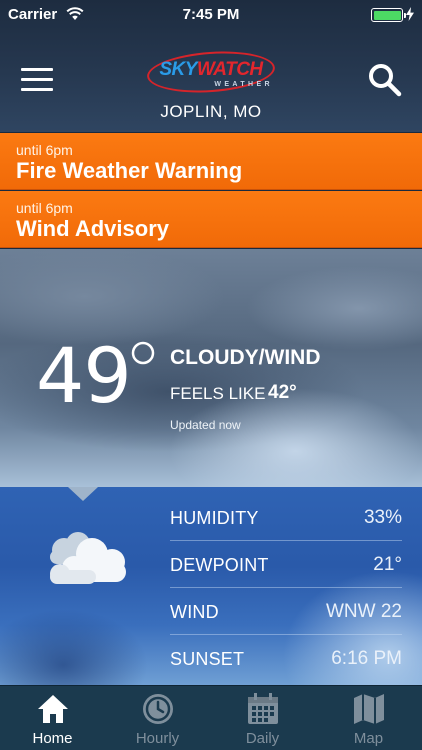  What do you see at coordinates (88, 558) in the screenshot?
I see `cloudy-icon` at bounding box center [88, 558].